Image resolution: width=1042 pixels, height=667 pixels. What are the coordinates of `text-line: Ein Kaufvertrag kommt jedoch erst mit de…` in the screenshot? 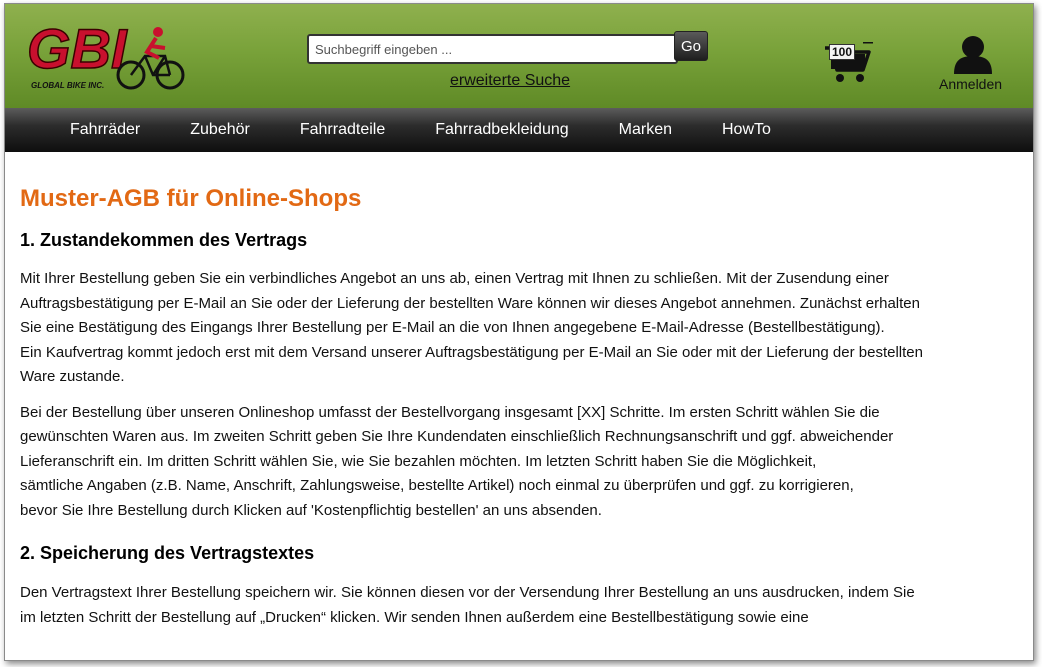 It's located at (471, 352).